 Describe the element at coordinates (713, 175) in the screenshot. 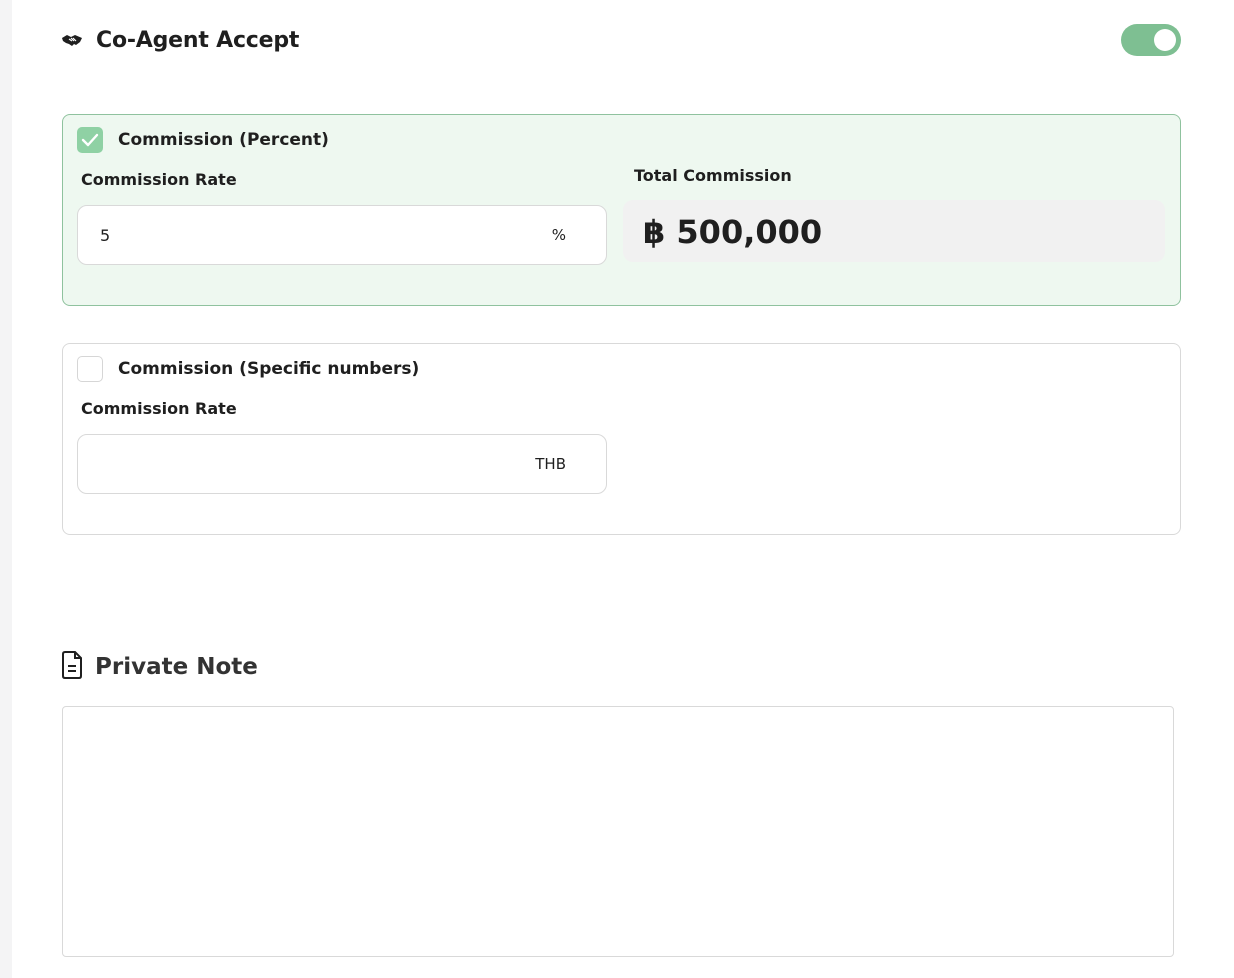

I see `total-commission-label: Total Commission` at that location.